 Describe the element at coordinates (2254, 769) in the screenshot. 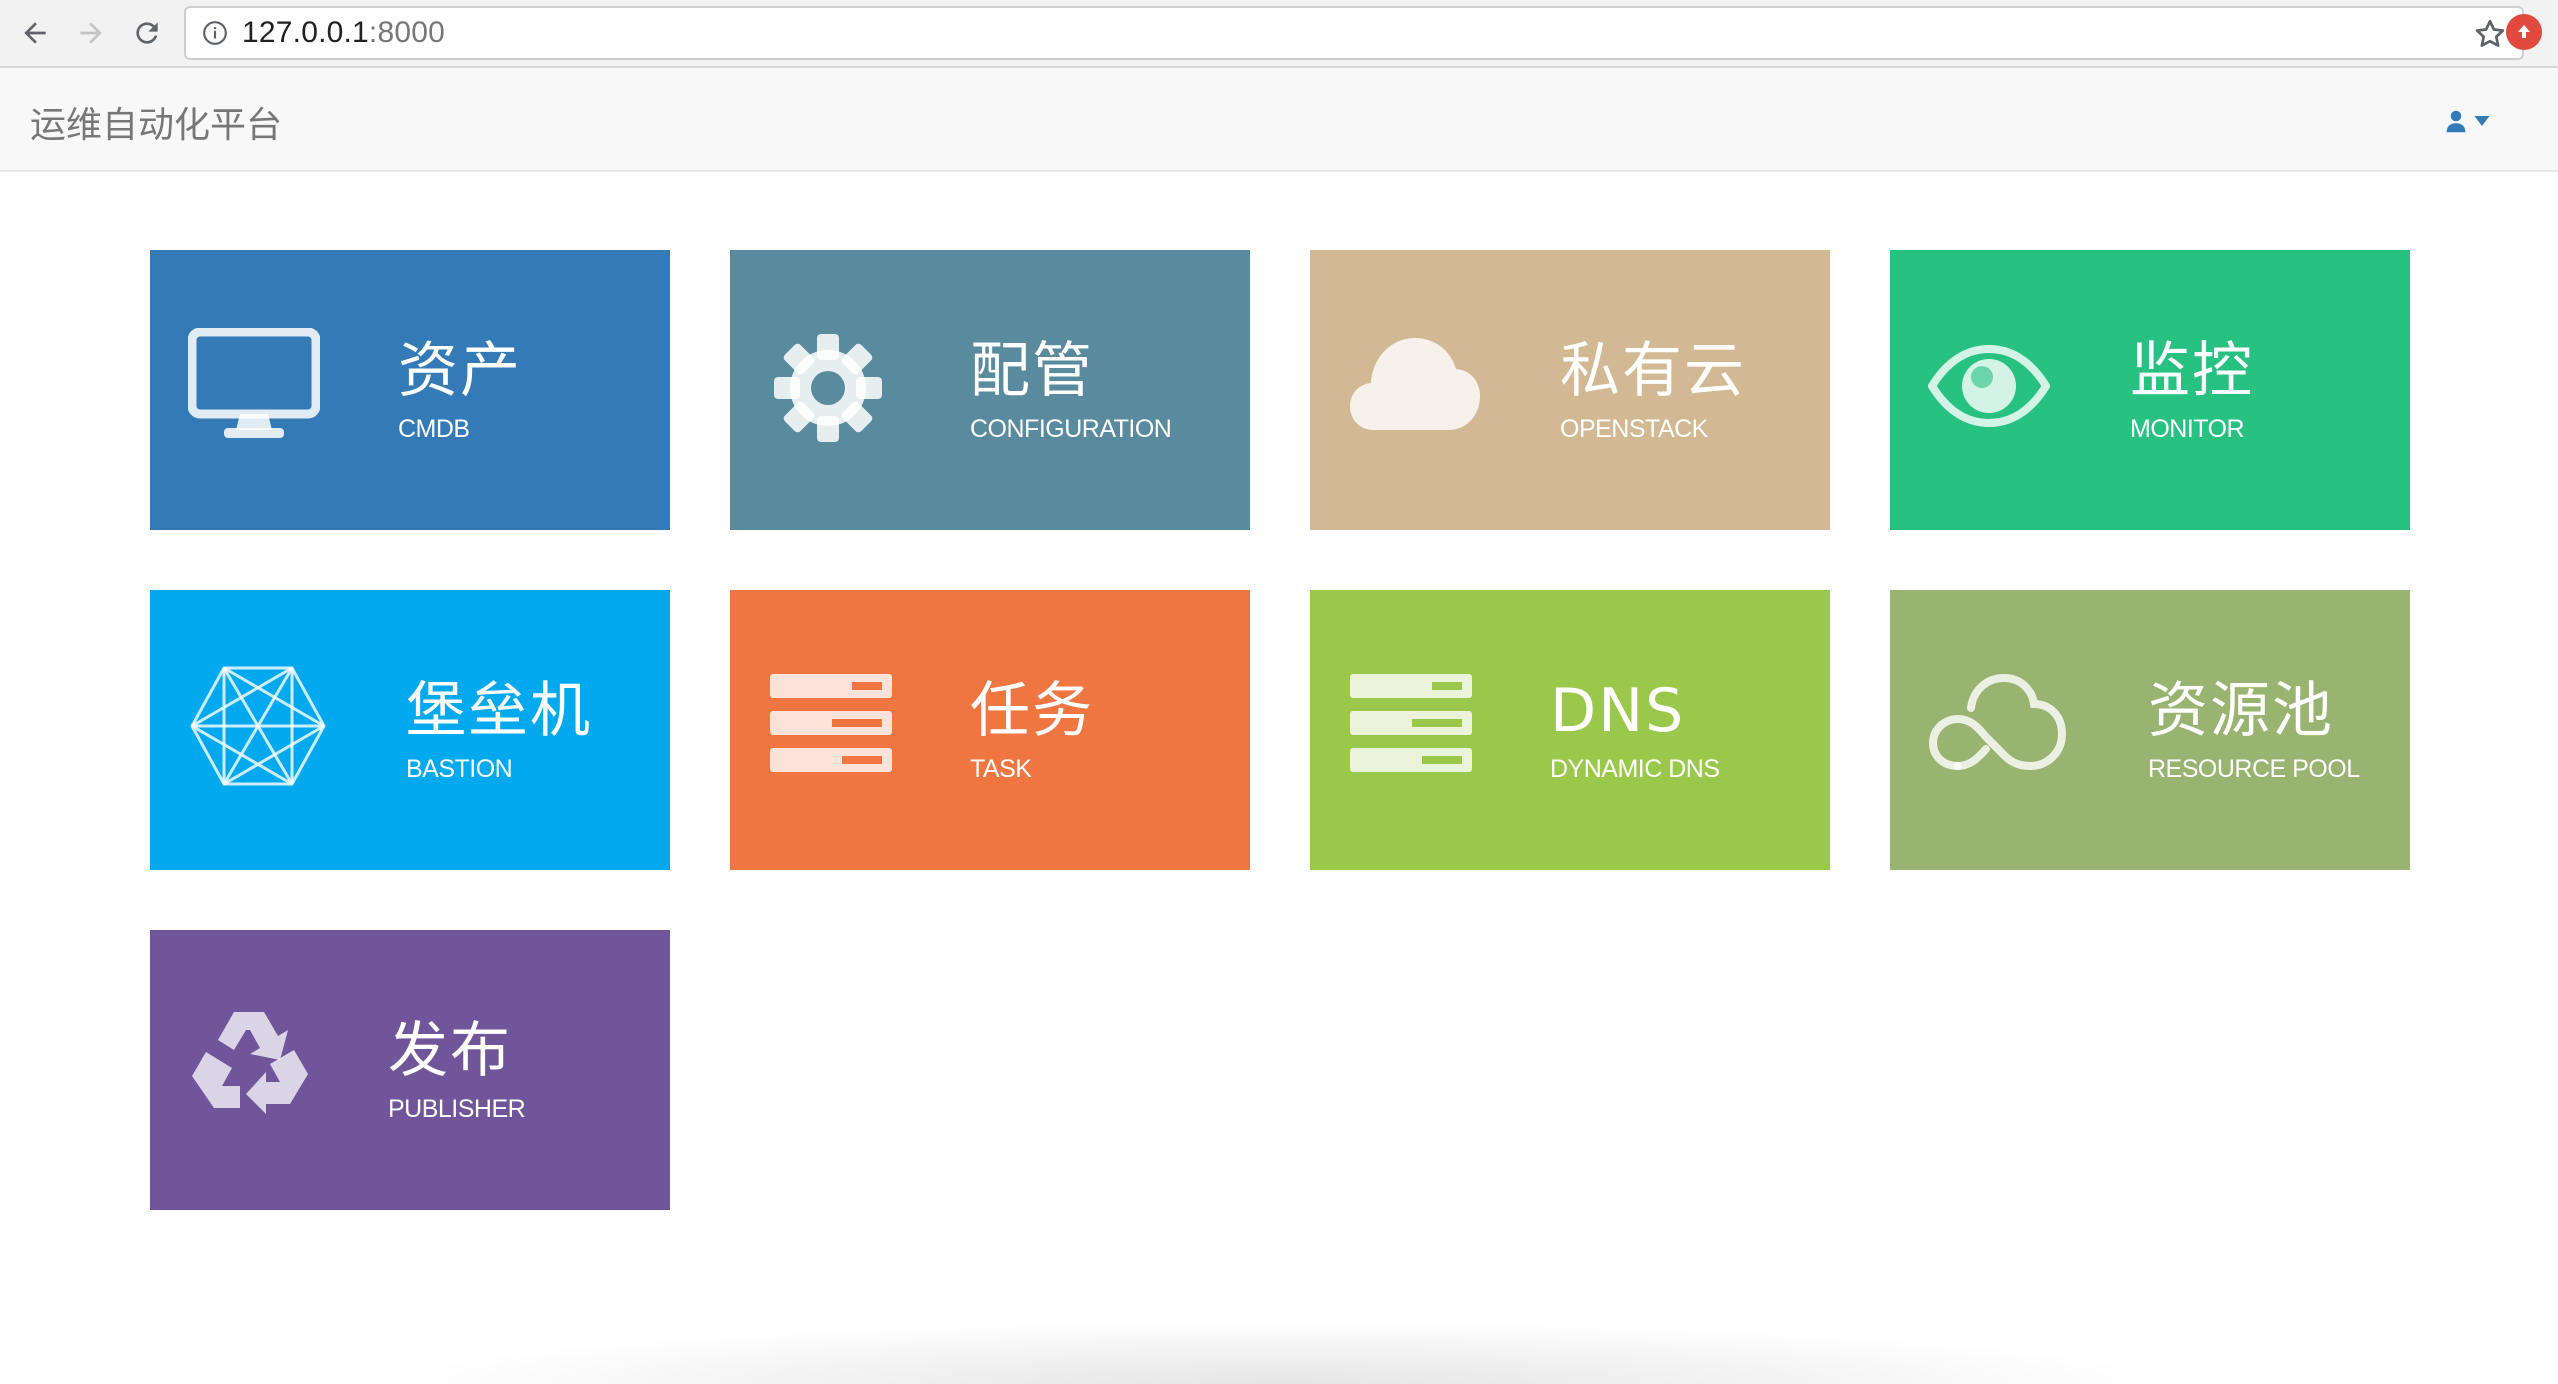

I see `tile-subtitle: RESOURCE POOL` at that location.